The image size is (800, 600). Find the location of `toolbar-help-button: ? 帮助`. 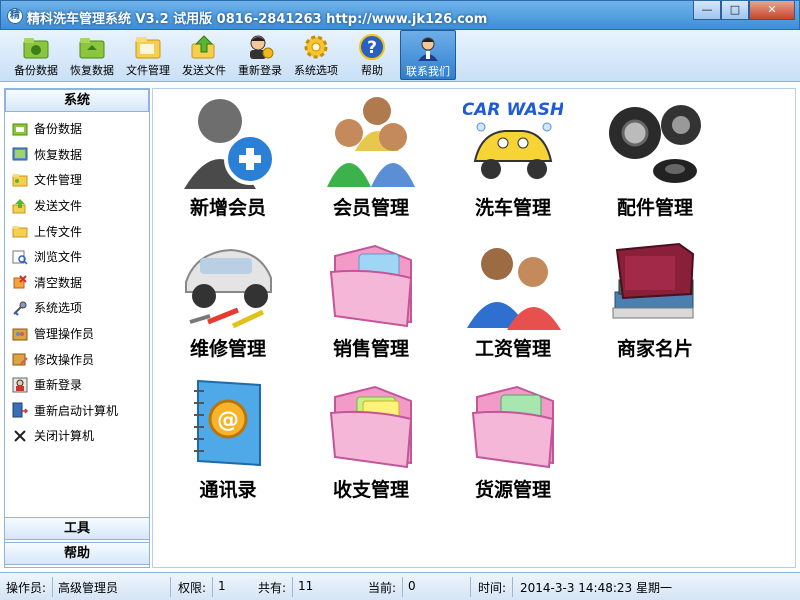

toolbar-help-button: ? 帮助 is located at coordinates (372, 55).